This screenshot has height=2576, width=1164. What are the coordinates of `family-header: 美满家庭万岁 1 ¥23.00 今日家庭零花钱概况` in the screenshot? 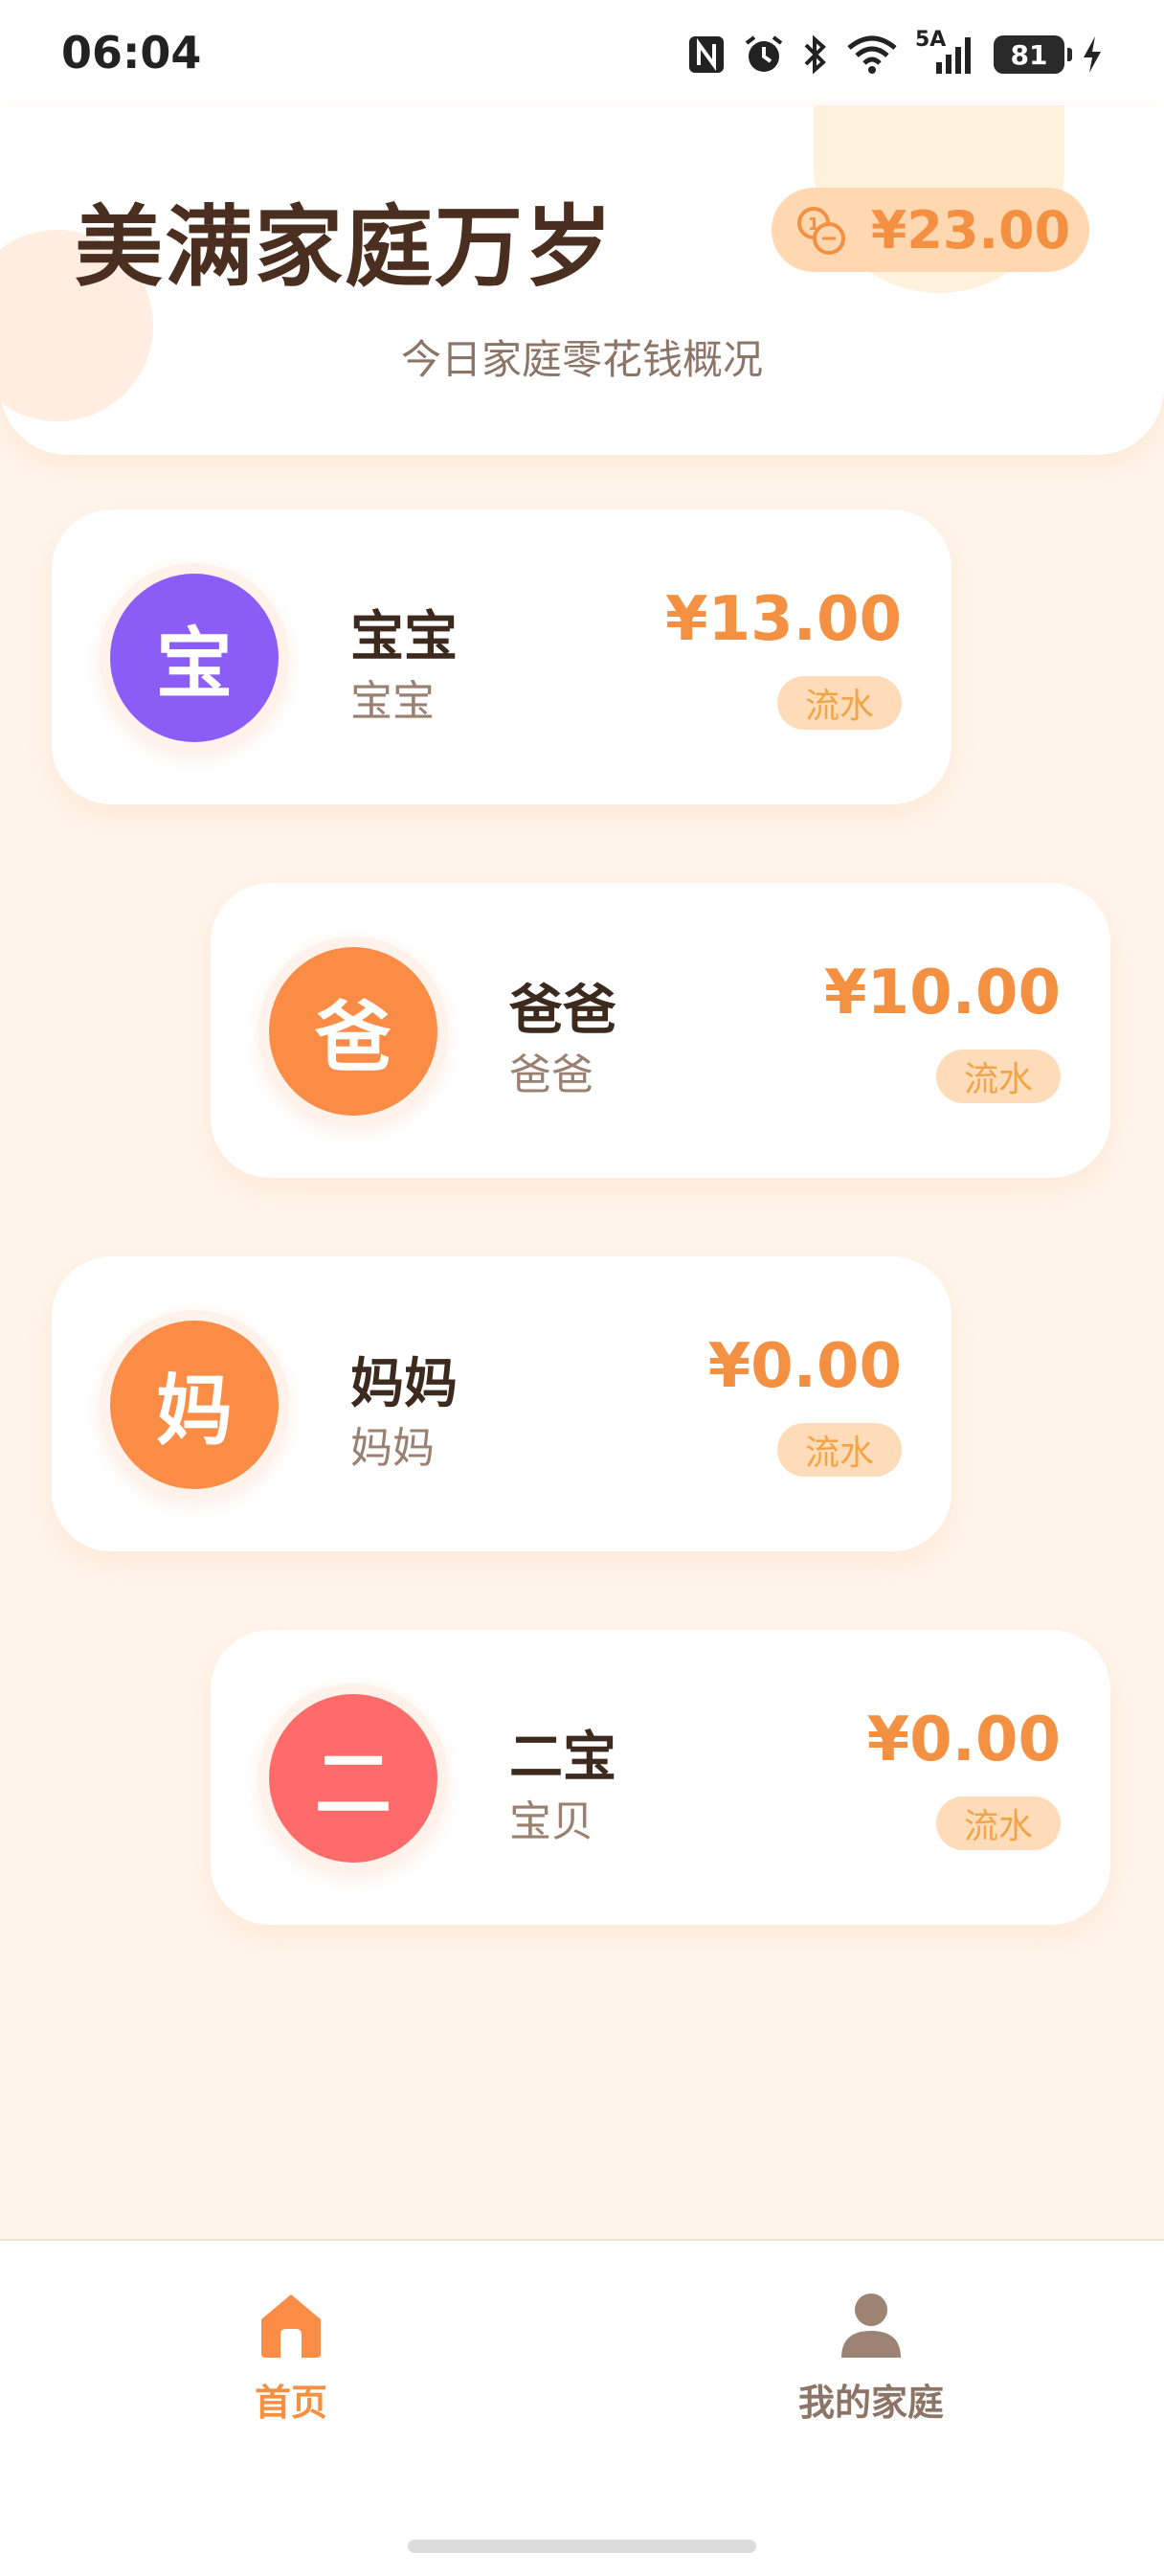 It's located at (582, 280).